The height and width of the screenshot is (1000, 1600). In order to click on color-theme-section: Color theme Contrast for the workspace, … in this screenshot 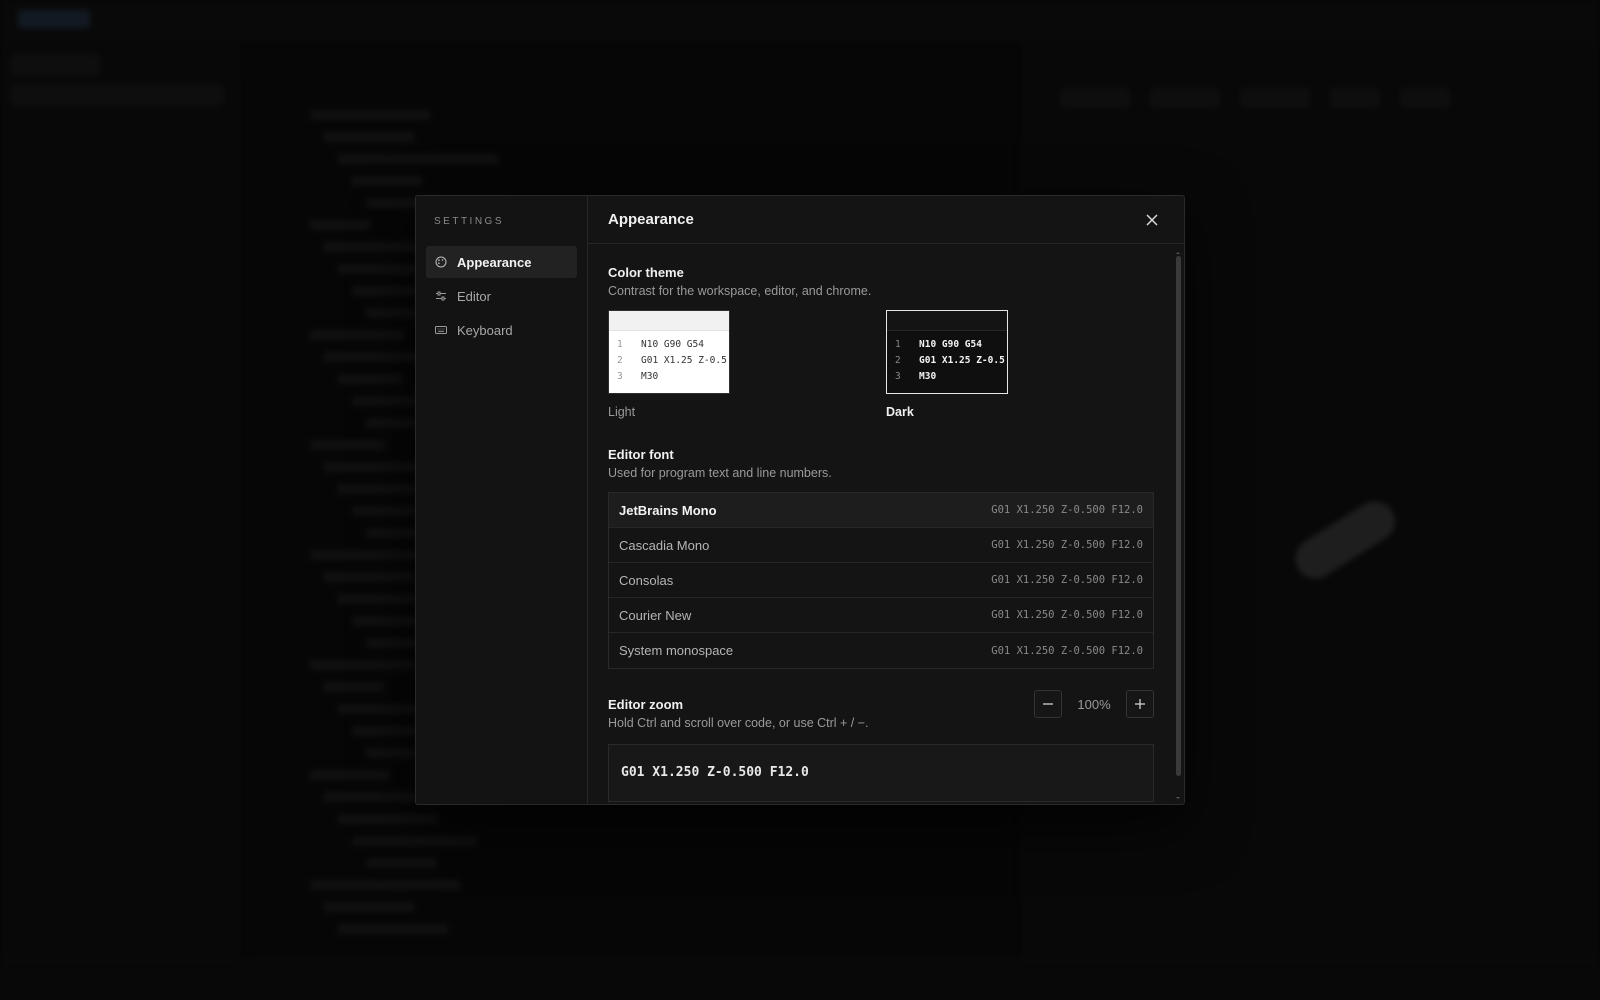, I will do `click(881, 342)`.